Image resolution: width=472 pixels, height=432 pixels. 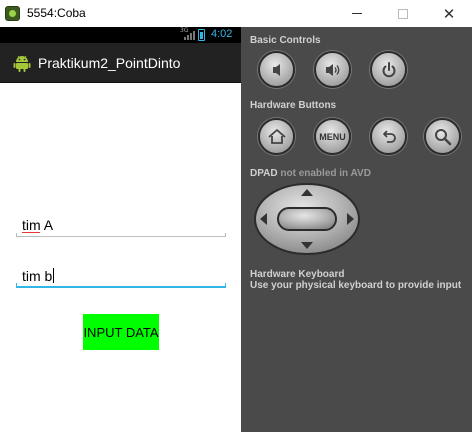 I want to click on volume-up-icon, so click(x=332, y=69).